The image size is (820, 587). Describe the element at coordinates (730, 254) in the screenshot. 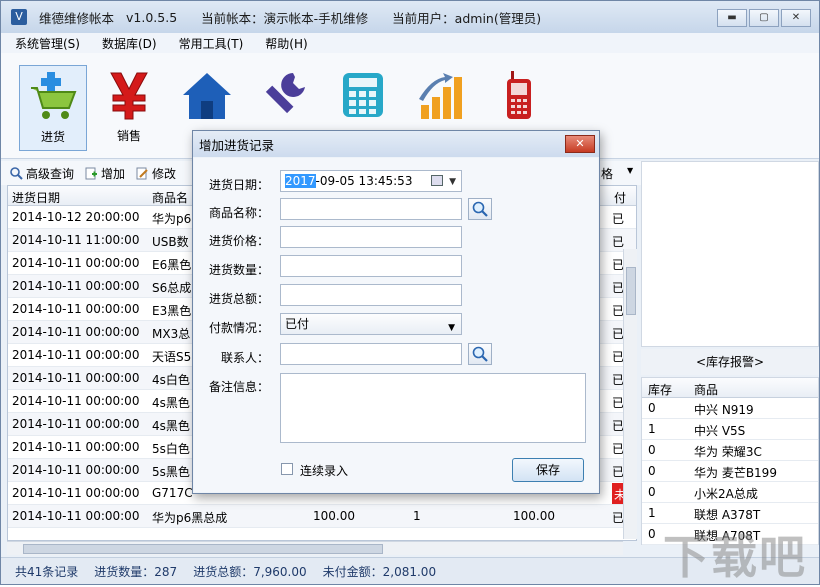

I see `right-preview-panel` at that location.